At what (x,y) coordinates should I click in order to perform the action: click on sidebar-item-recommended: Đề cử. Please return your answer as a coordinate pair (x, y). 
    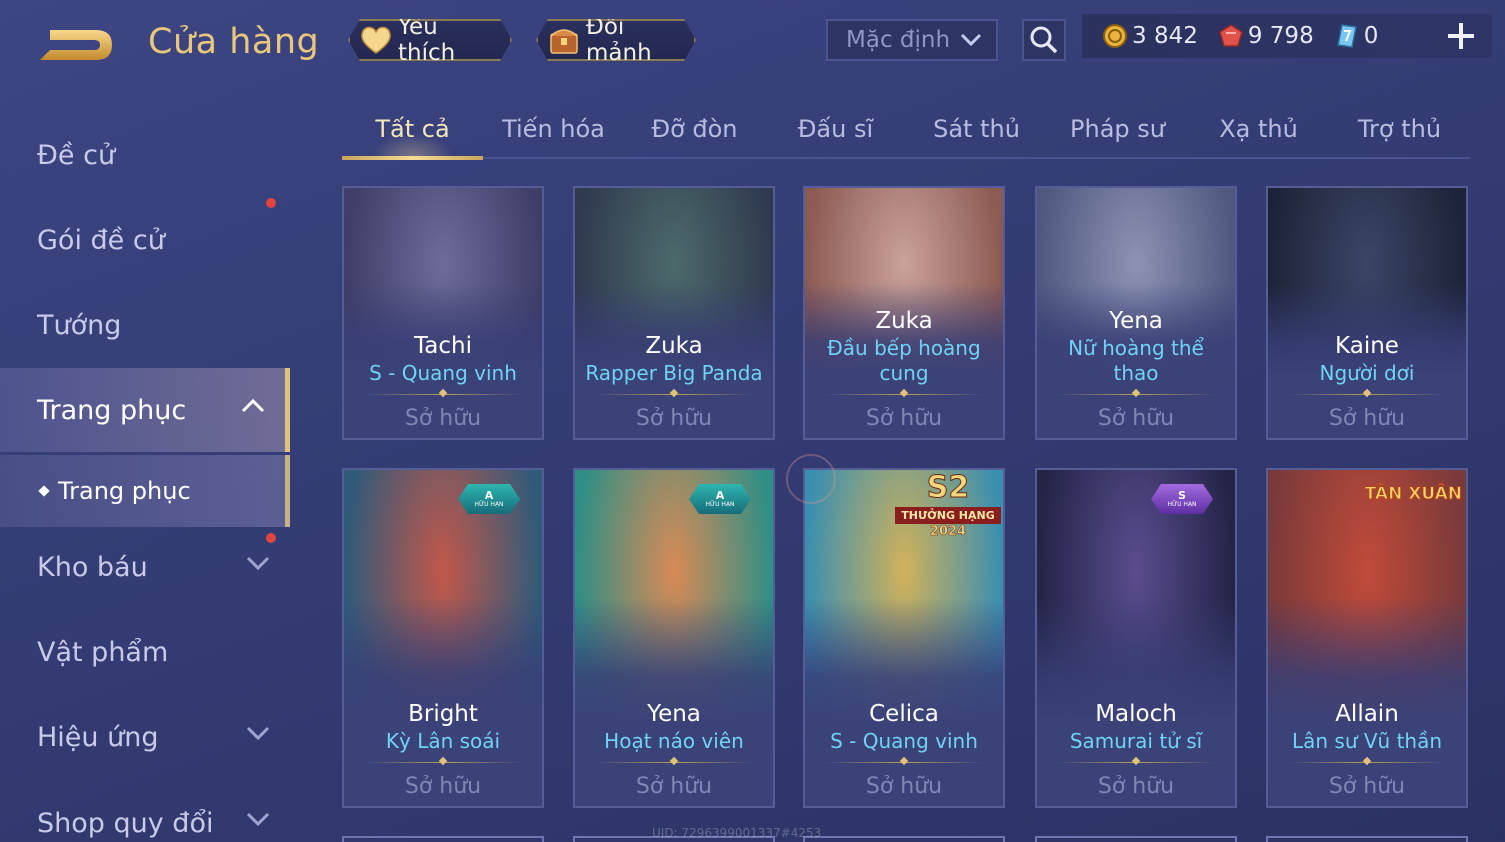
    Looking at the image, I should click on (145, 155).